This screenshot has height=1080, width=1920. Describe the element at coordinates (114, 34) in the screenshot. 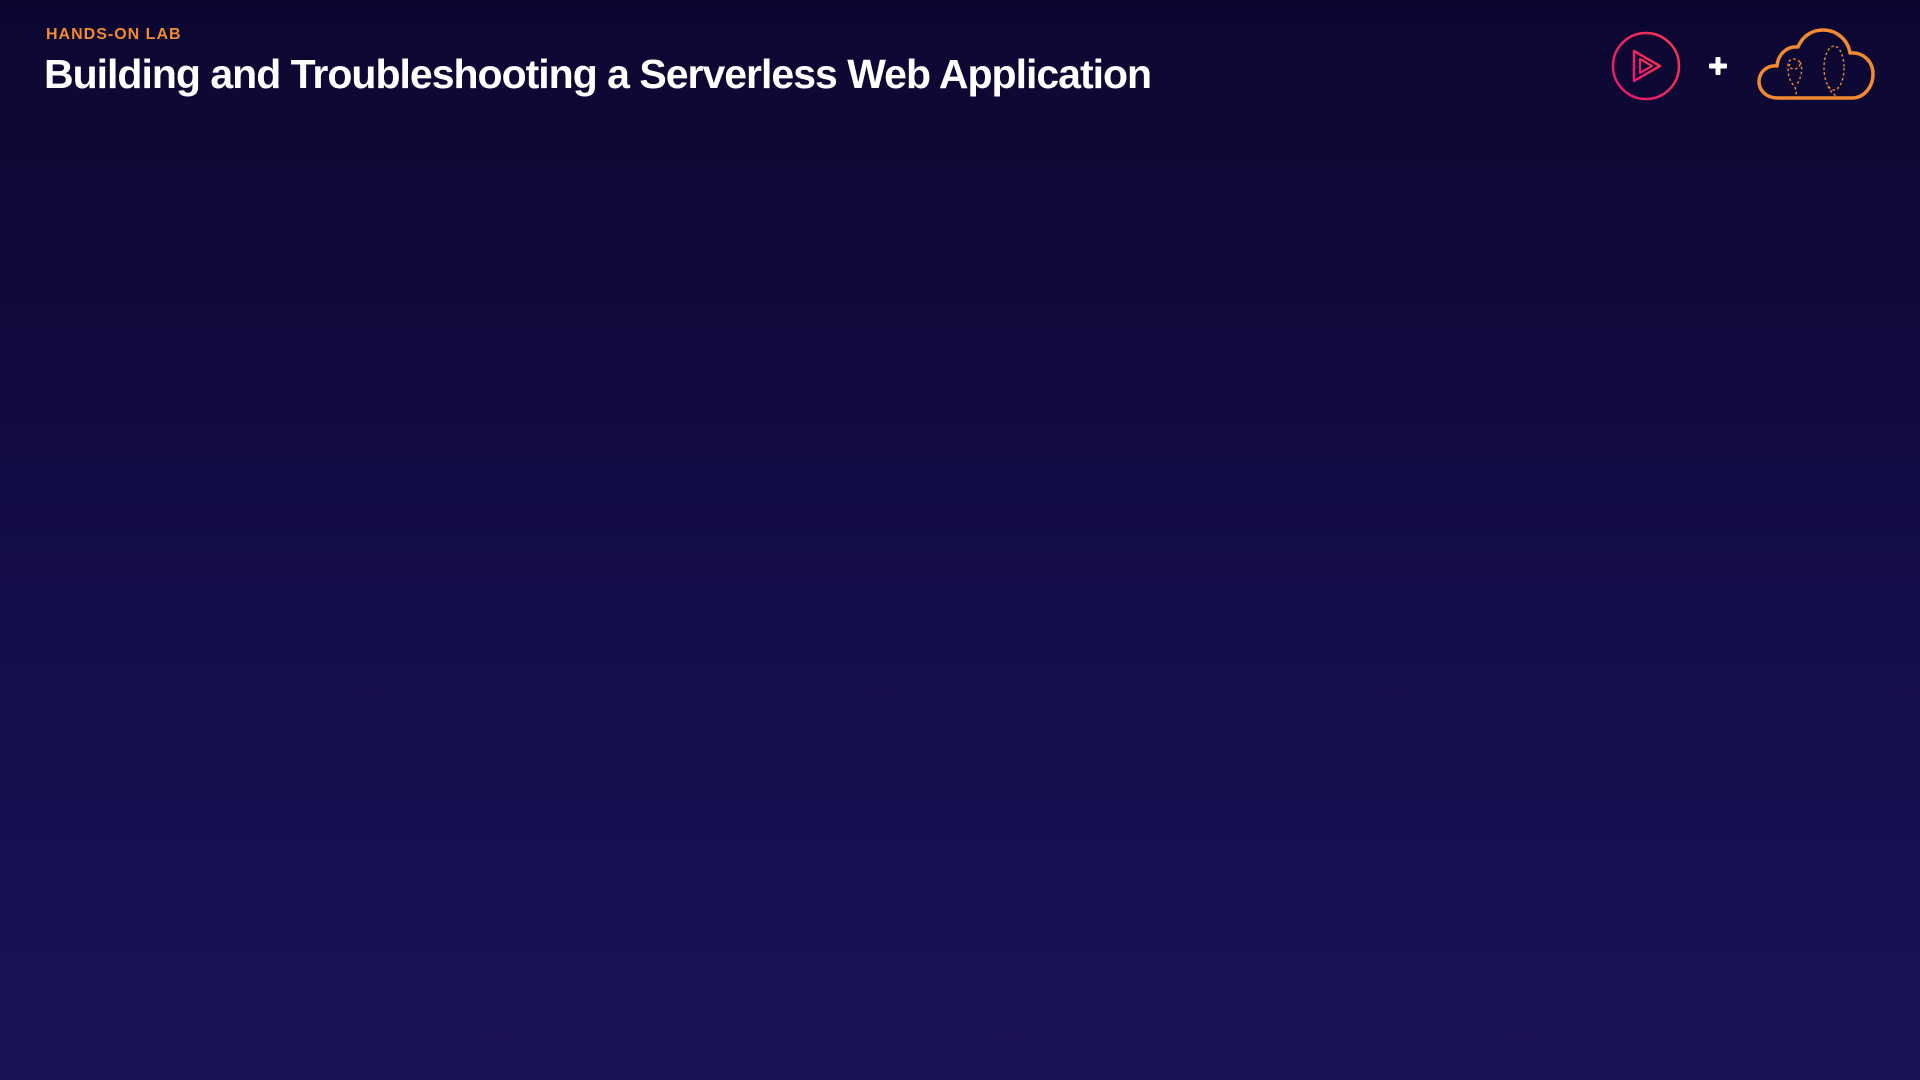

I see `eyebrow-label: HANDS-ON LAB` at that location.